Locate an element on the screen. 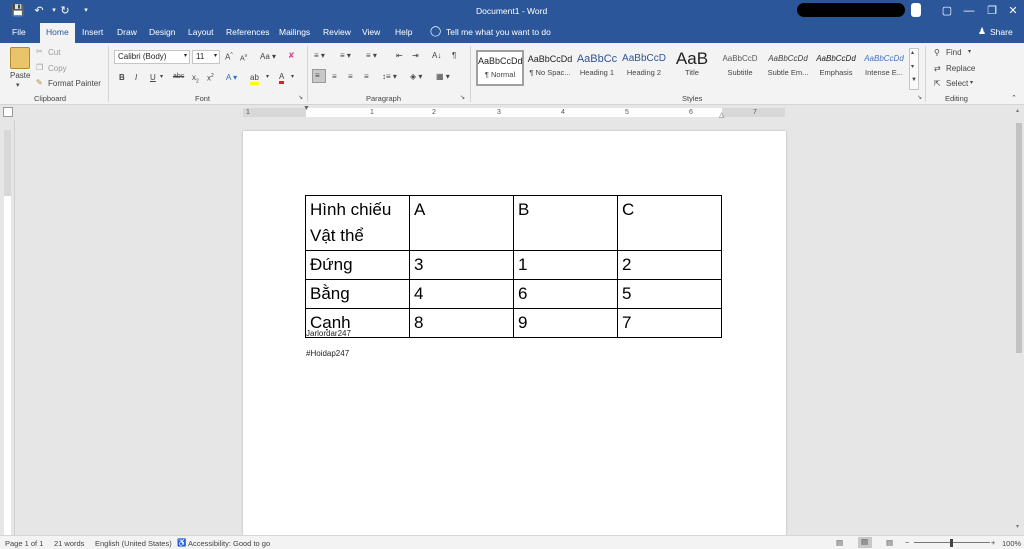 This screenshot has width=1024, height=549. table-cell: B is located at coordinates (565, 223).